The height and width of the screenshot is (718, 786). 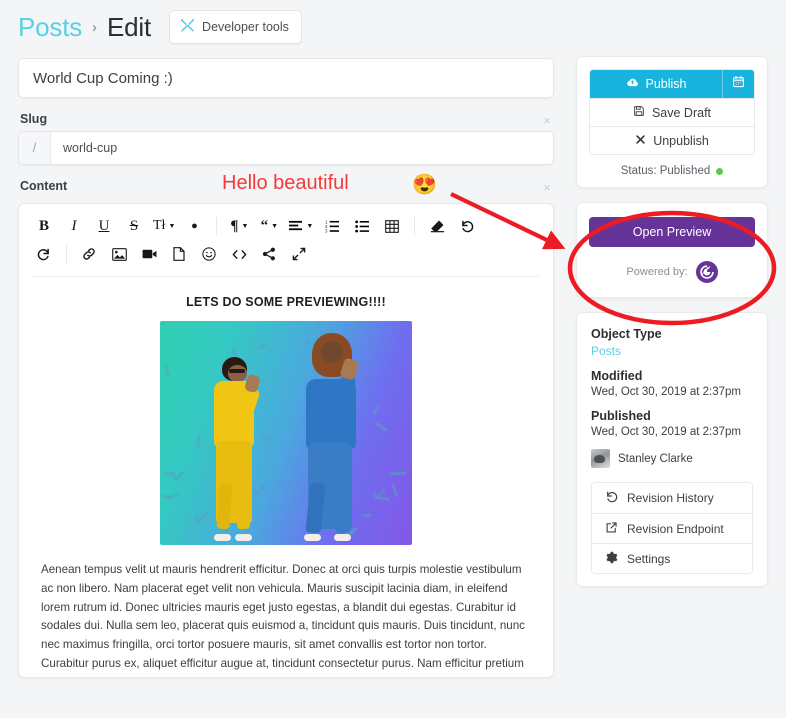 What do you see at coordinates (547, 188) in the screenshot?
I see `content-close-icon: ×` at bounding box center [547, 188].